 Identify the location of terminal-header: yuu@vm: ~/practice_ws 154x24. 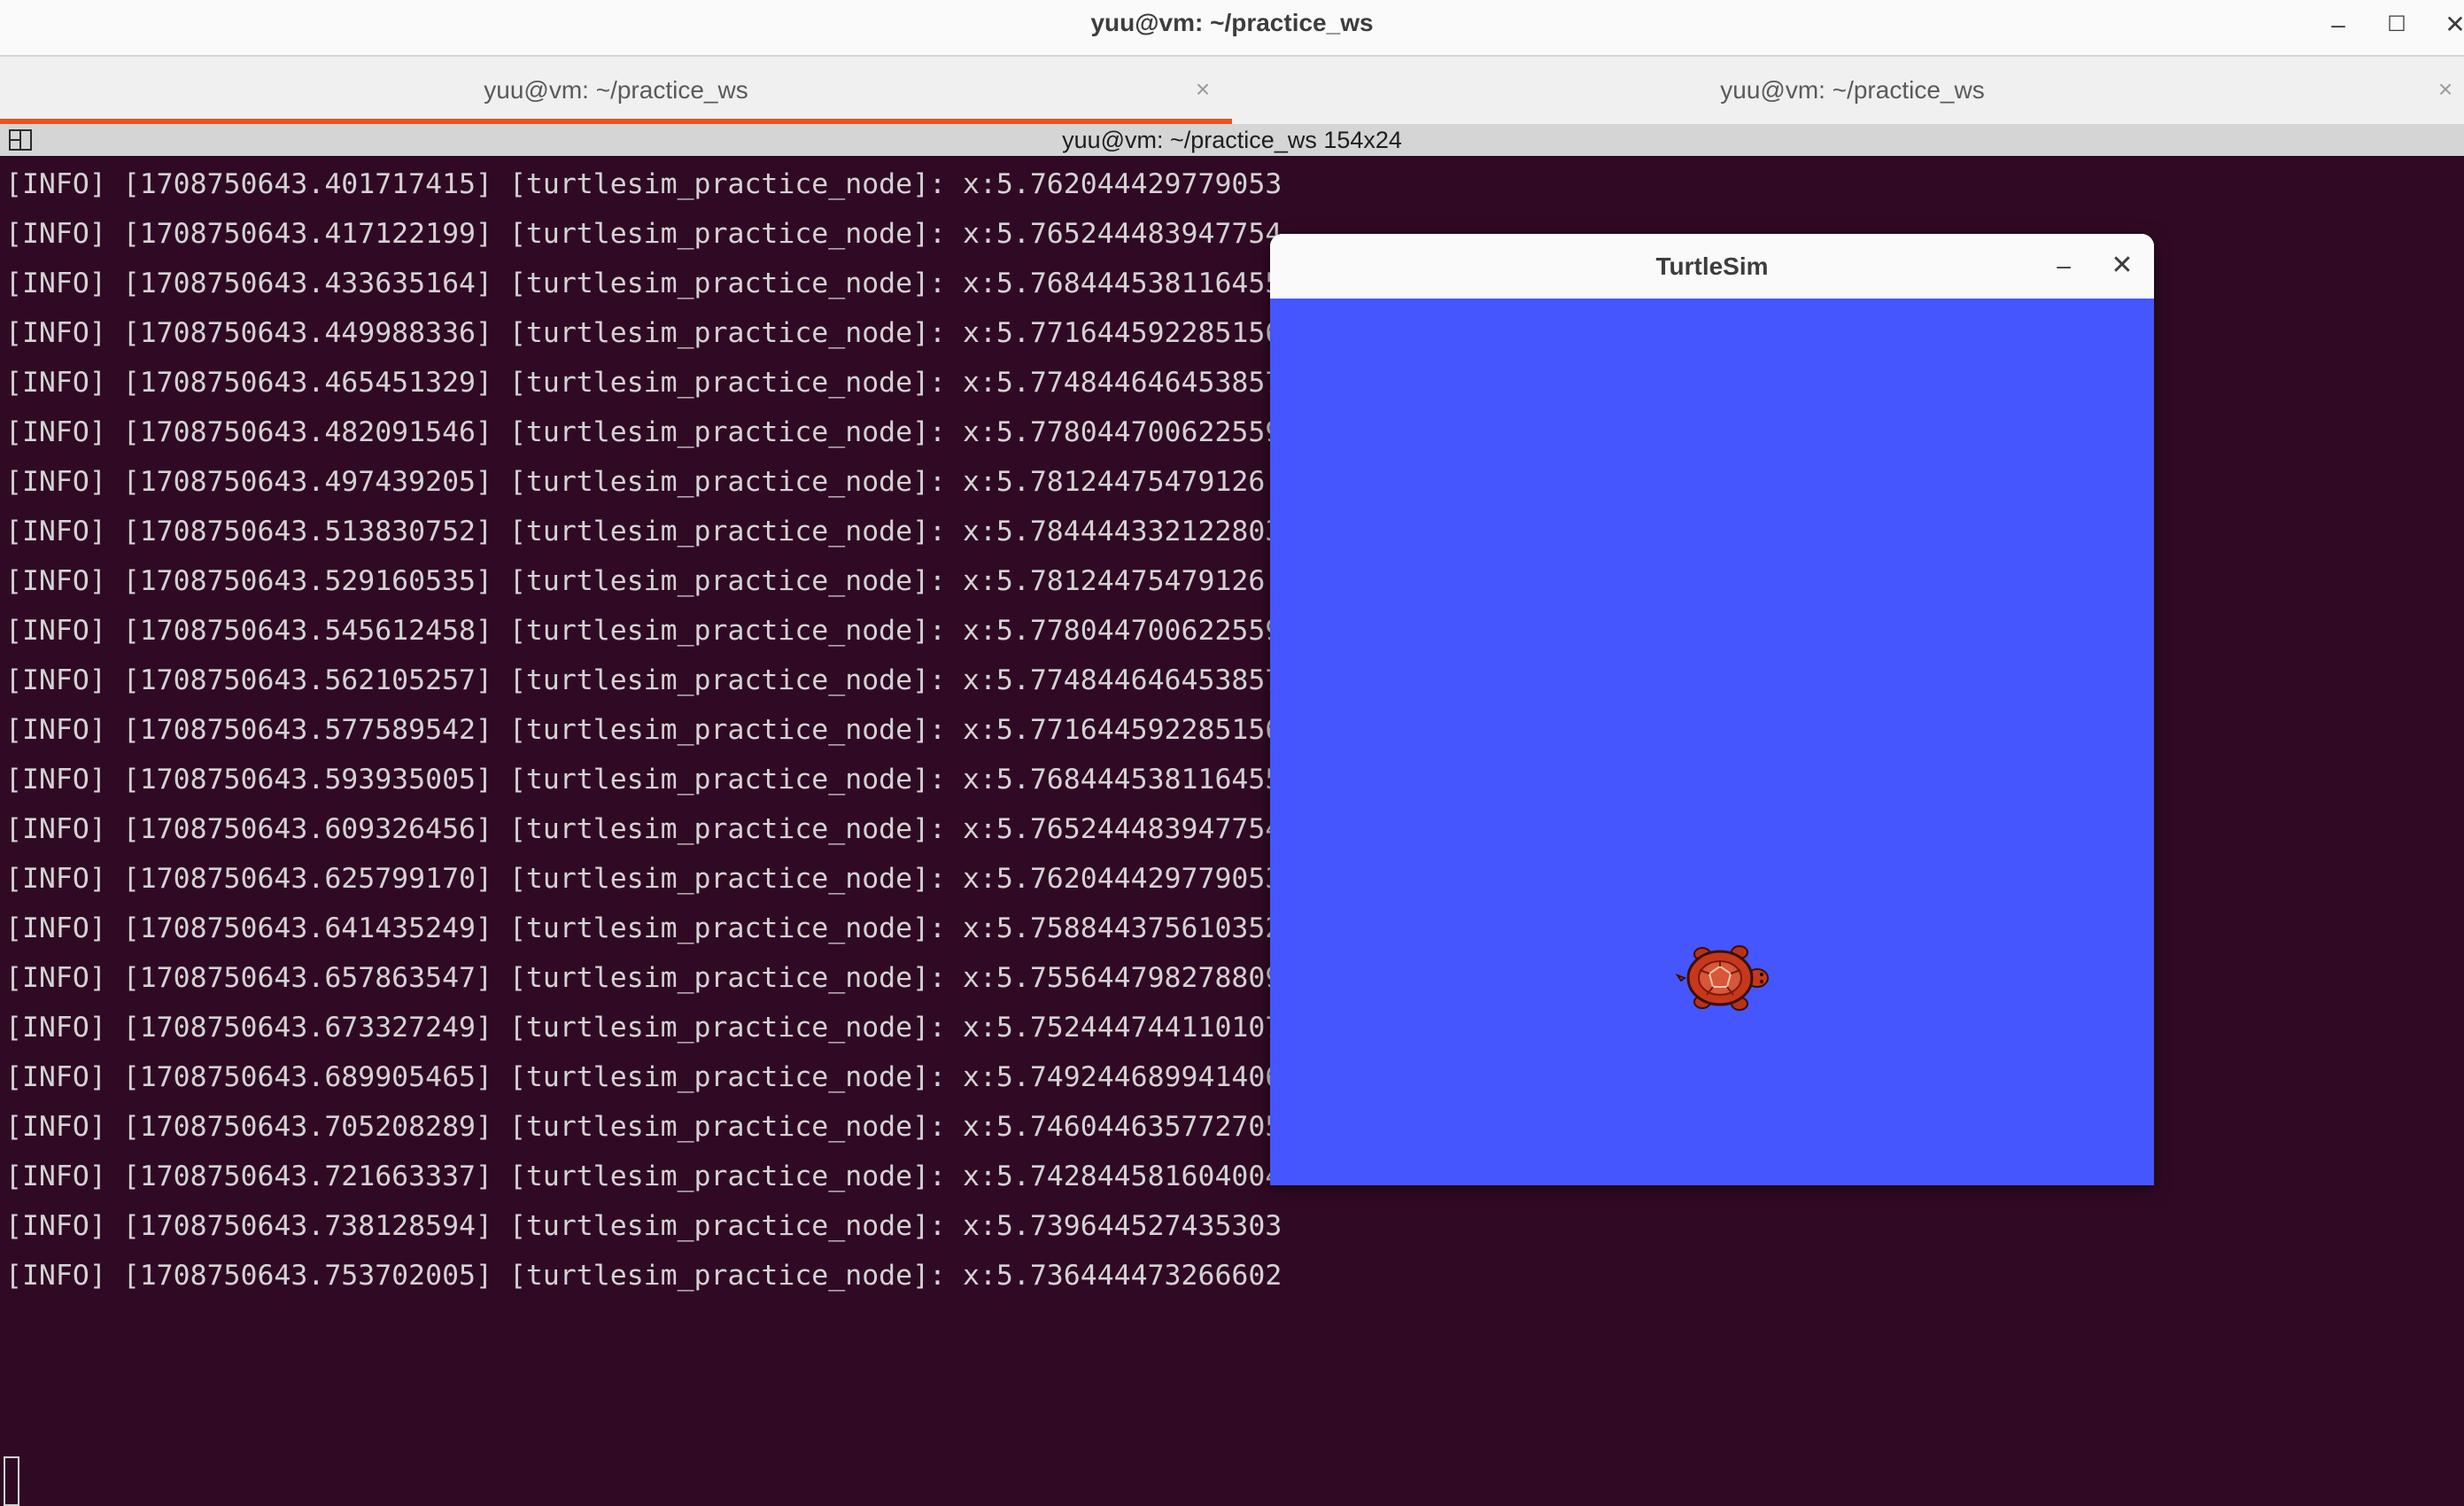
(1232, 140).